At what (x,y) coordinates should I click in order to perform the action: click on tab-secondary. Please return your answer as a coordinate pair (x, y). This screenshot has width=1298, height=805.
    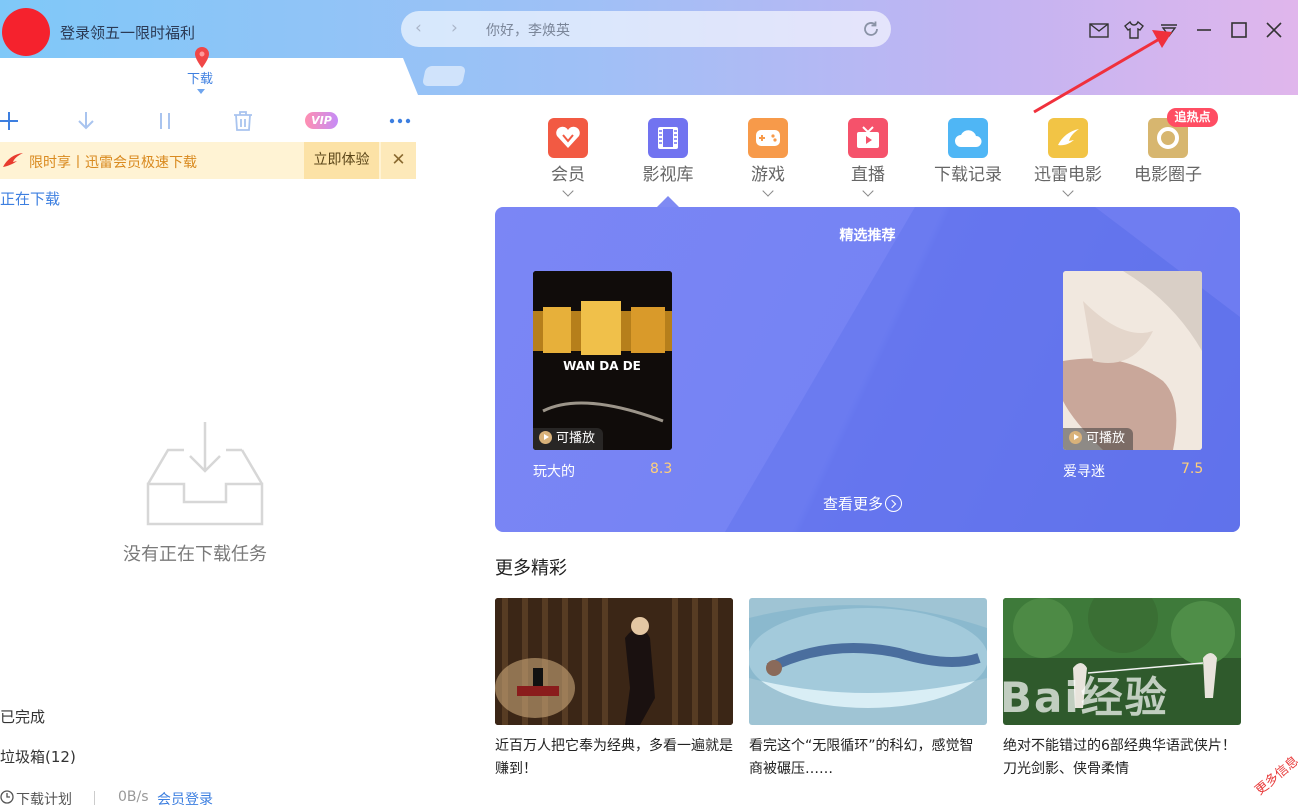
    Looking at the image, I should click on (444, 76).